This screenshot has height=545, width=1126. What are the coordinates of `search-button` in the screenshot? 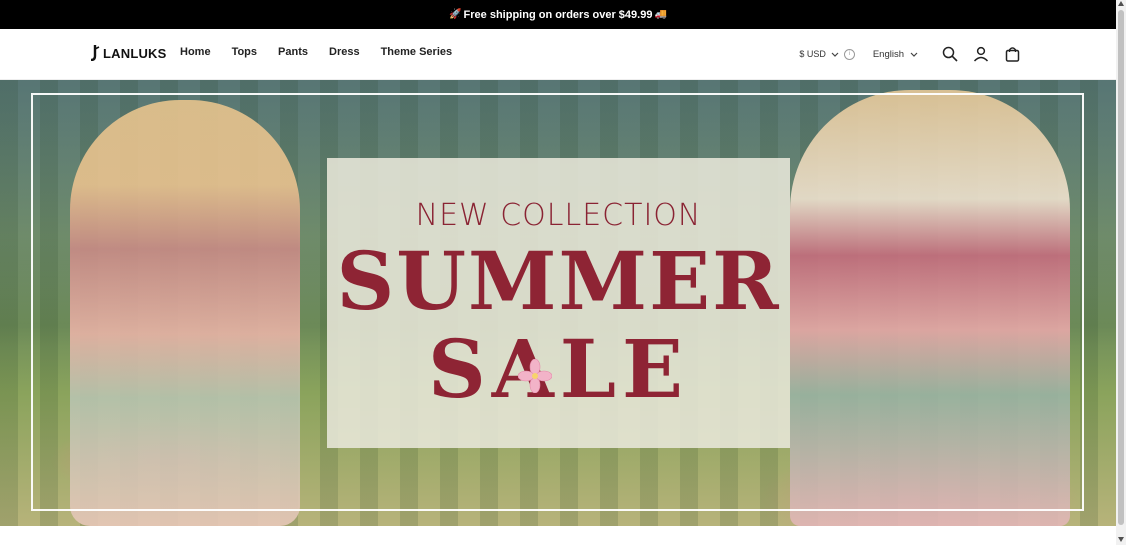 It's located at (950, 54).